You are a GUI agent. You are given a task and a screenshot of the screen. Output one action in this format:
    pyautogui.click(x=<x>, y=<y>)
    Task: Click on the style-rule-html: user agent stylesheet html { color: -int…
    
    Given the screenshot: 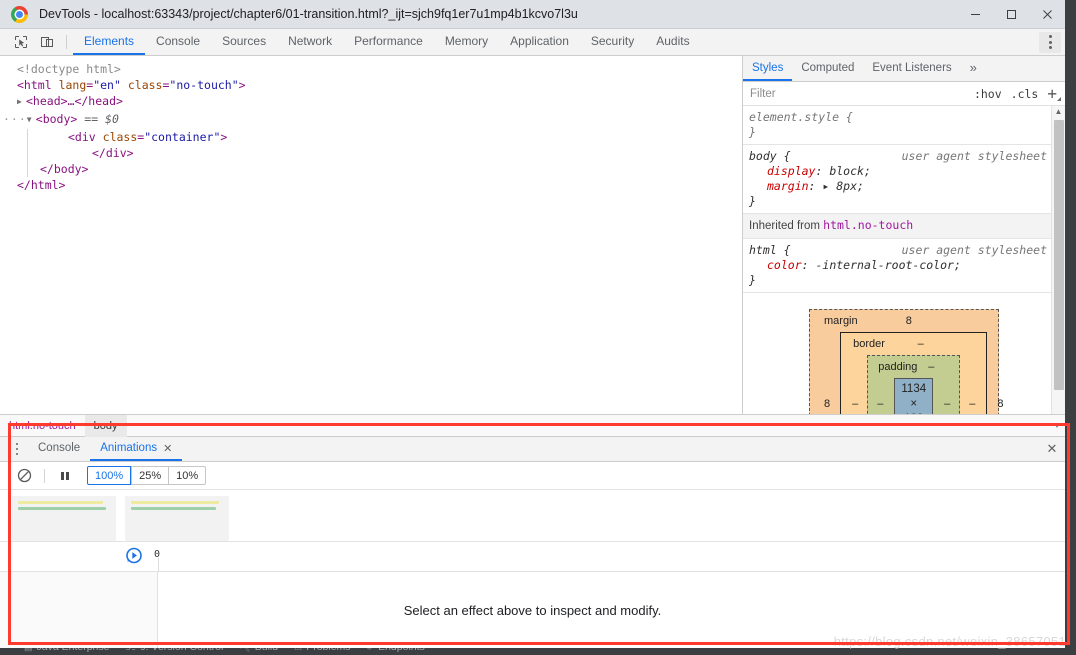 What is the action you would take?
    pyautogui.click(x=904, y=266)
    